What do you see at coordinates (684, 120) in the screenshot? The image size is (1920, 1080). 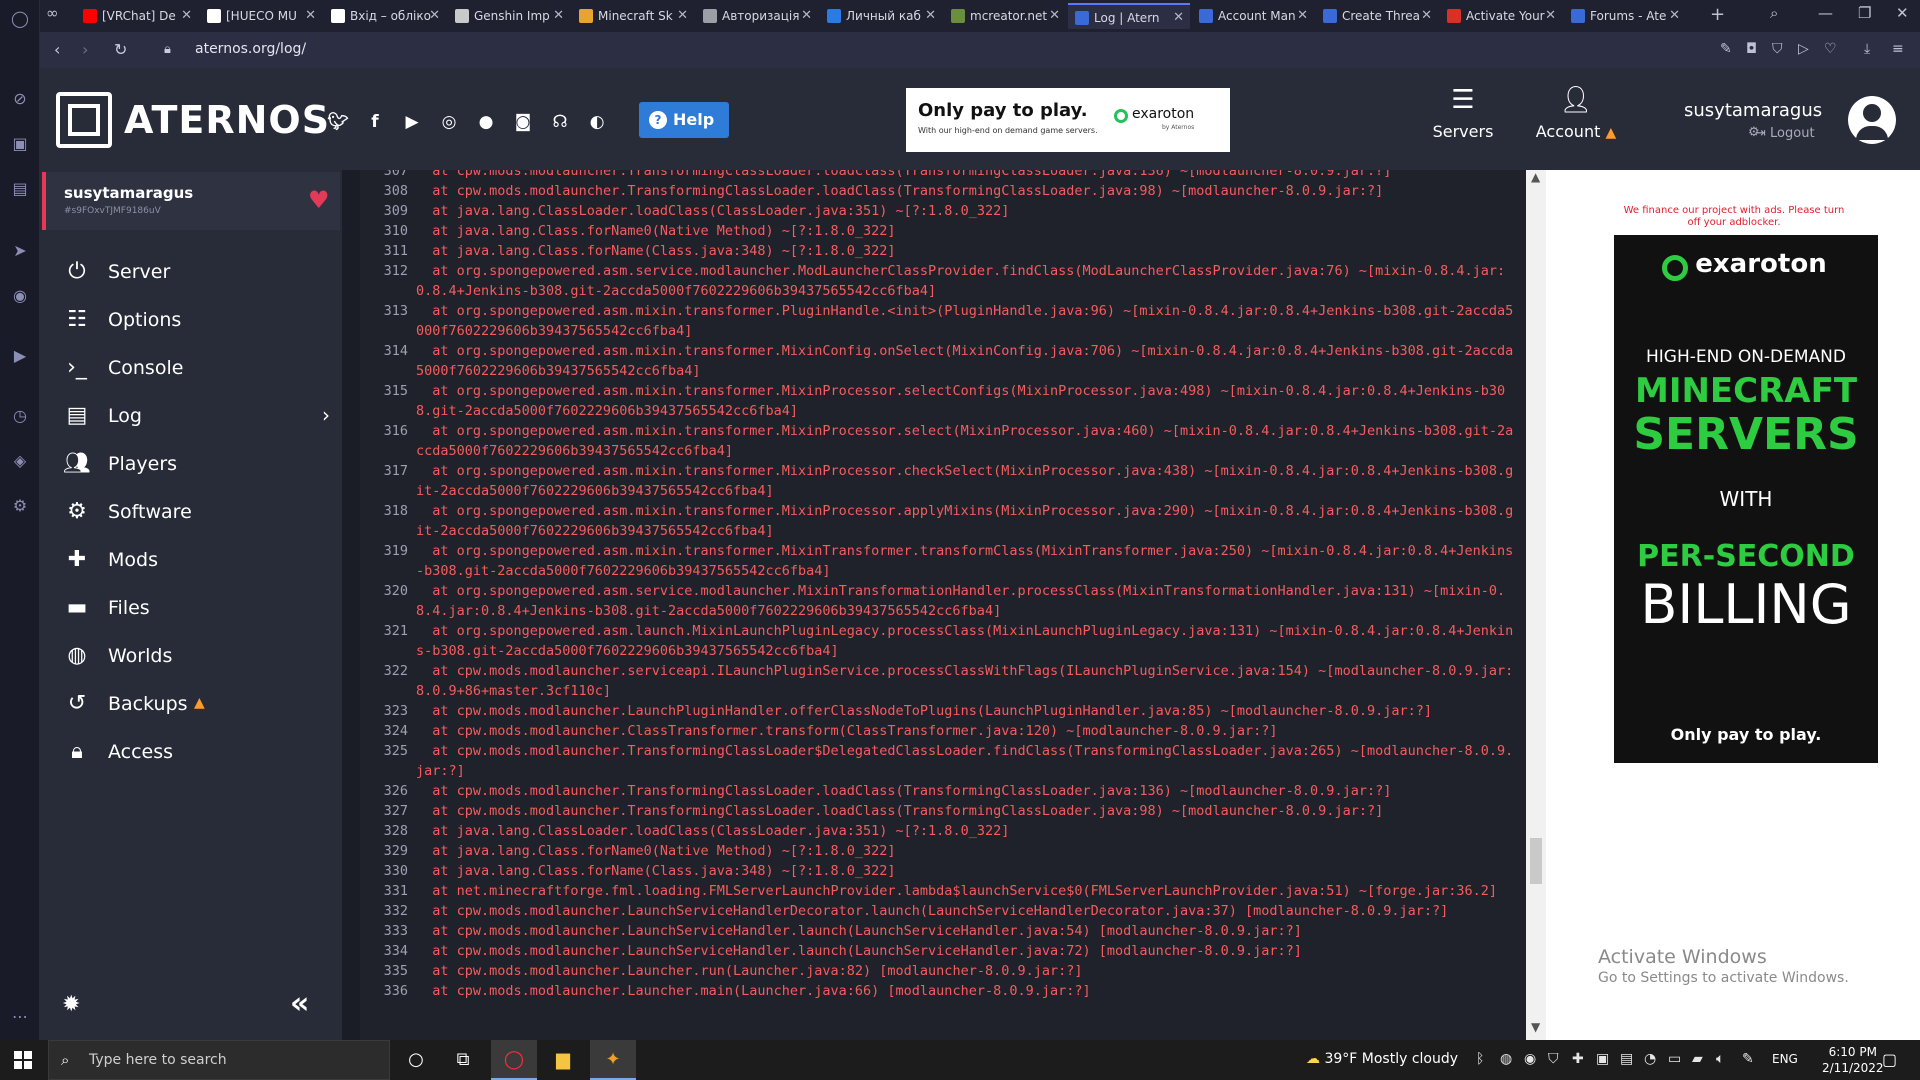 I see `help-button: ? Help` at bounding box center [684, 120].